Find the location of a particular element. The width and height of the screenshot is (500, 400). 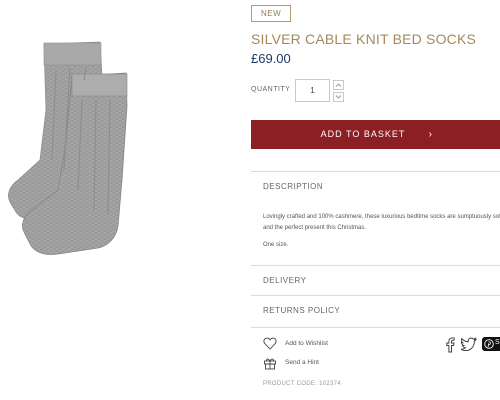

pinterest-icon is located at coordinates (489, 344).